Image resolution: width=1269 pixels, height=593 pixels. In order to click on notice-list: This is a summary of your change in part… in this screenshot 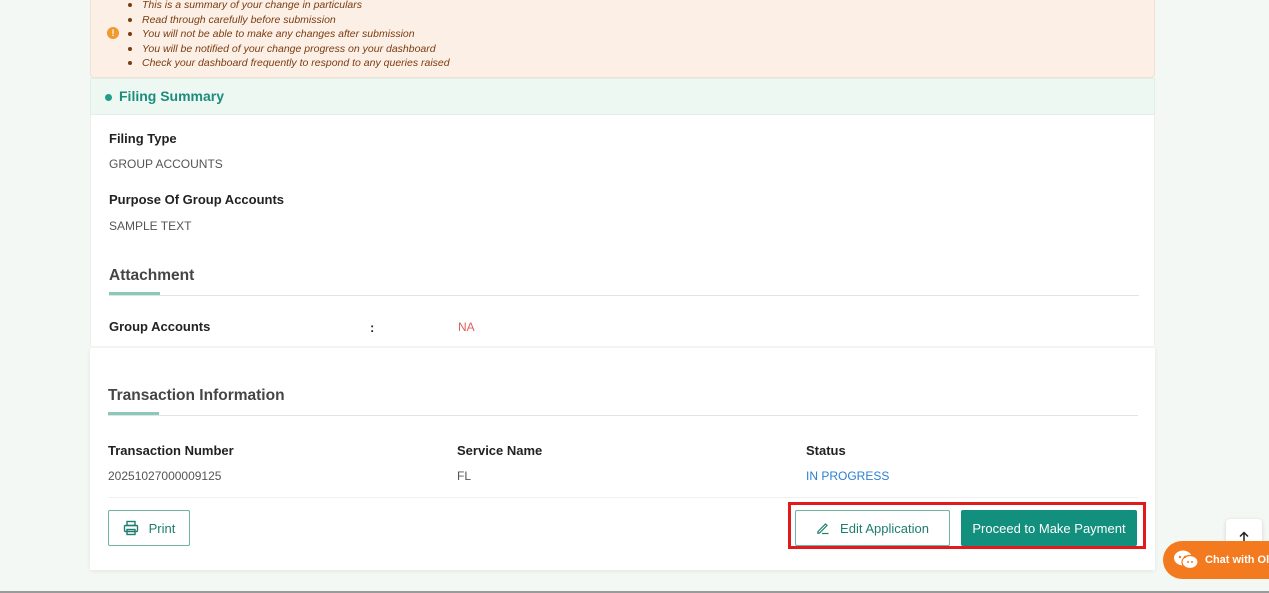, I will do `click(289, 35)`.